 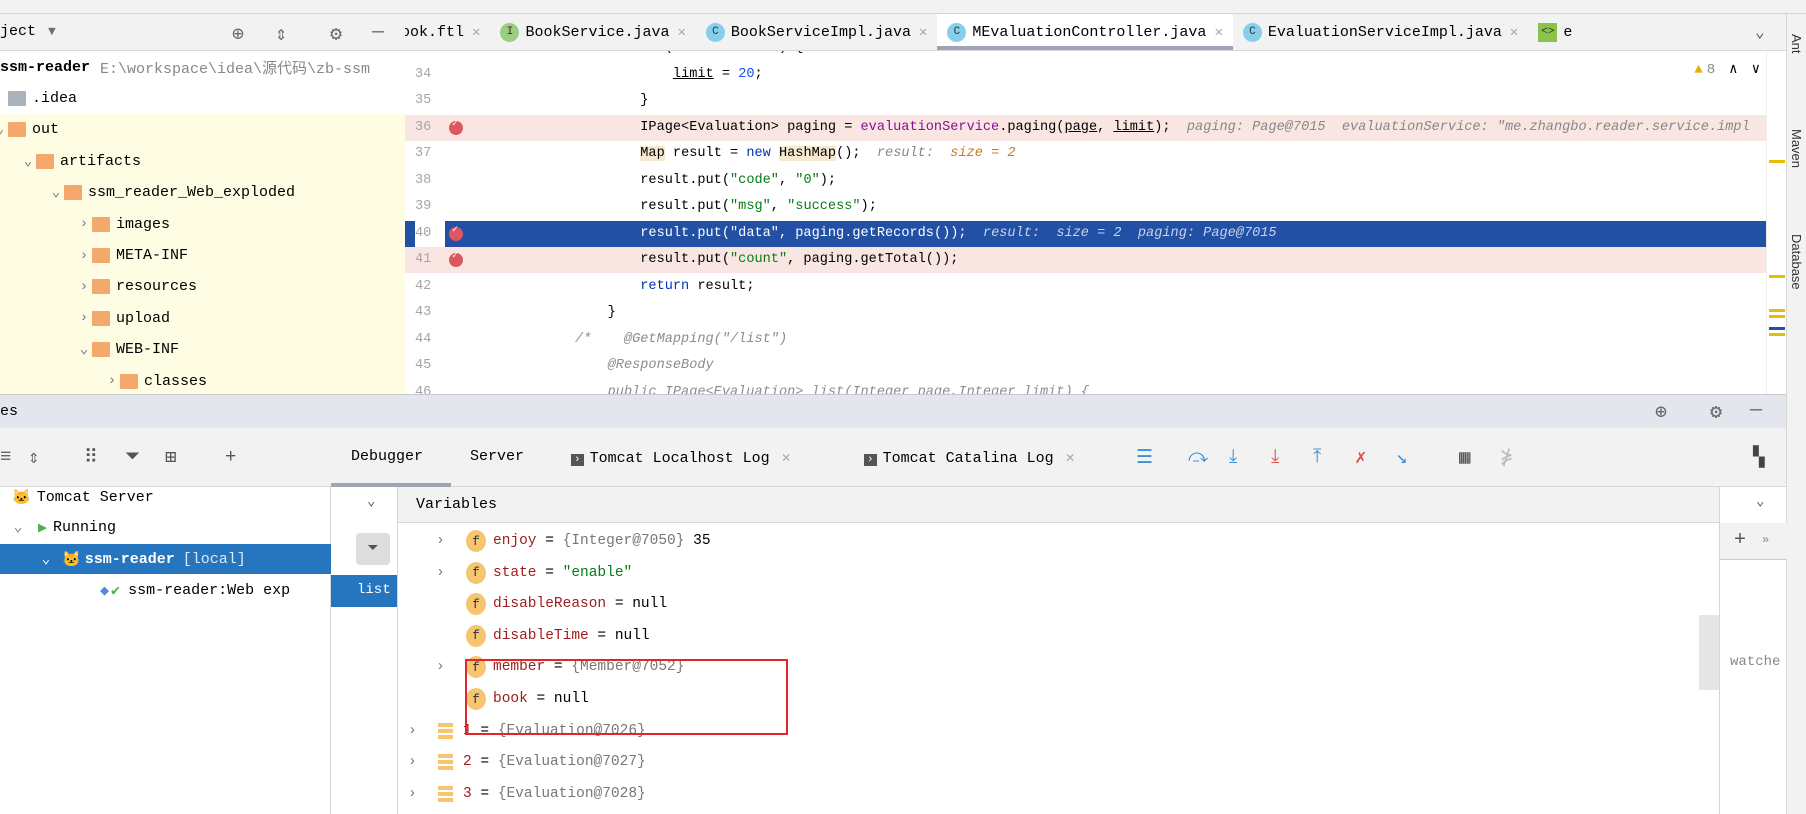 What do you see at coordinates (1756, 69) in the screenshot?
I see `next-highlight-icon: ∨` at bounding box center [1756, 69].